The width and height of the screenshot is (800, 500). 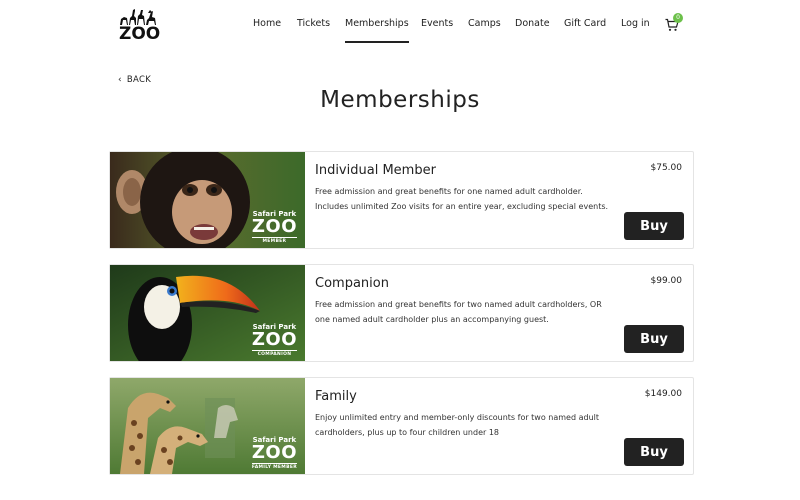 What do you see at coordinates (352, 283) in the screenshot?
I see `membership-name: Companion` at bounding box center [352, 283].